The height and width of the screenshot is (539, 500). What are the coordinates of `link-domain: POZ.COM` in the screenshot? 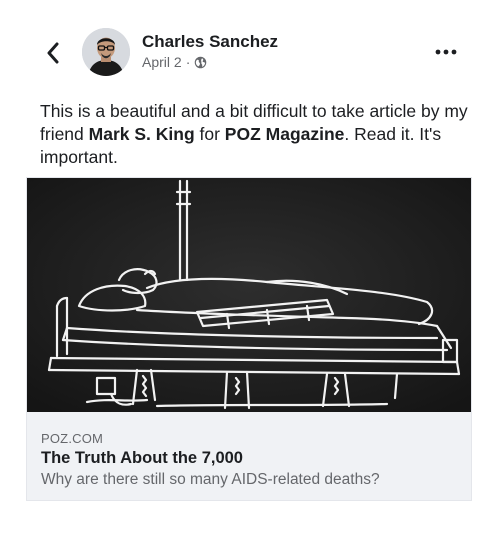 It's located at (72, 438).